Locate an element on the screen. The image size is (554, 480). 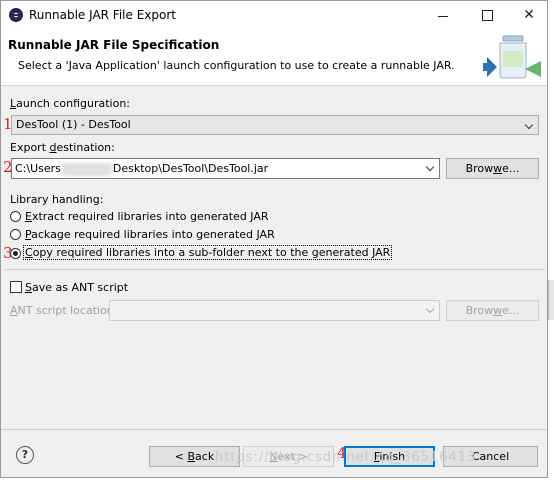
back-button: < Back is located at coordinates (194, 456).